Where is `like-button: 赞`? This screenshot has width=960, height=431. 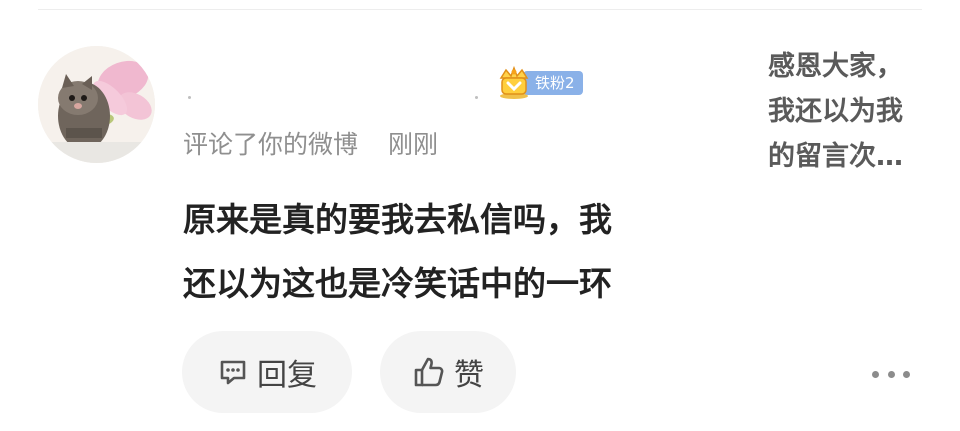 like-button: 赞 is located at coordinates (448, 372).